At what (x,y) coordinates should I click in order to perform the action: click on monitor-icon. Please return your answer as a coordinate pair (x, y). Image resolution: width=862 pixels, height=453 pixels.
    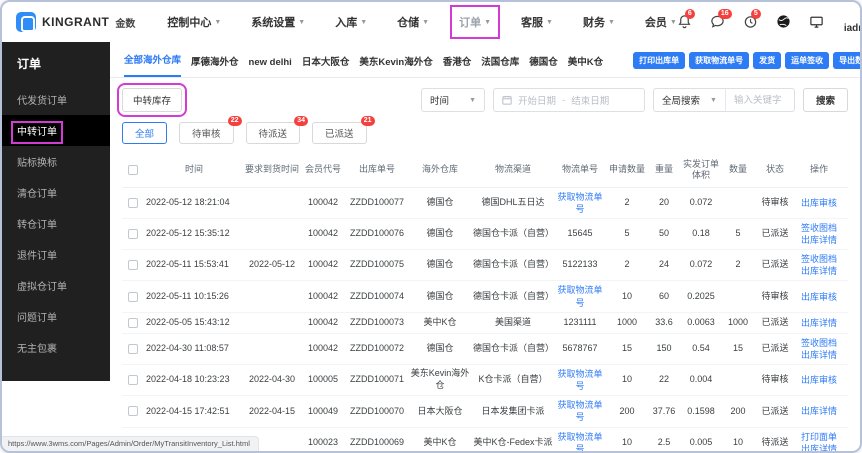
    Looking at the image, I should click on (817, 22).